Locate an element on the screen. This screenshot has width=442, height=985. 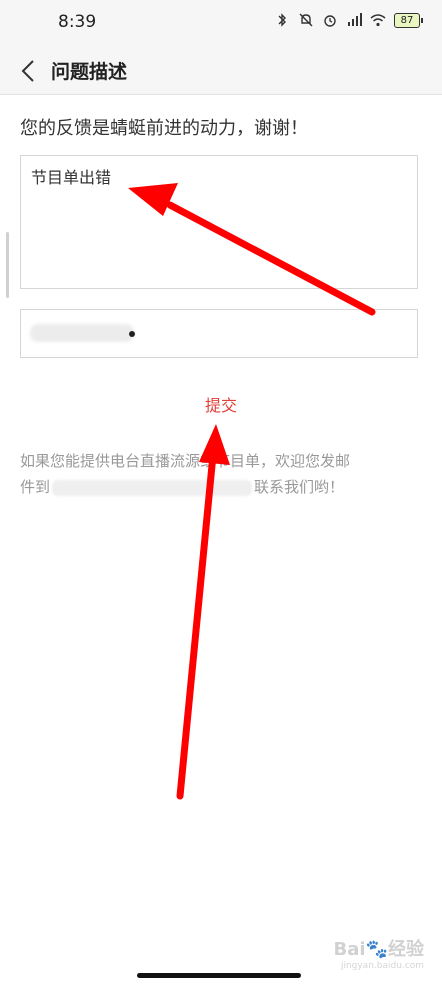
description-value: 节目单出错 is located at coordinates (71, 177).